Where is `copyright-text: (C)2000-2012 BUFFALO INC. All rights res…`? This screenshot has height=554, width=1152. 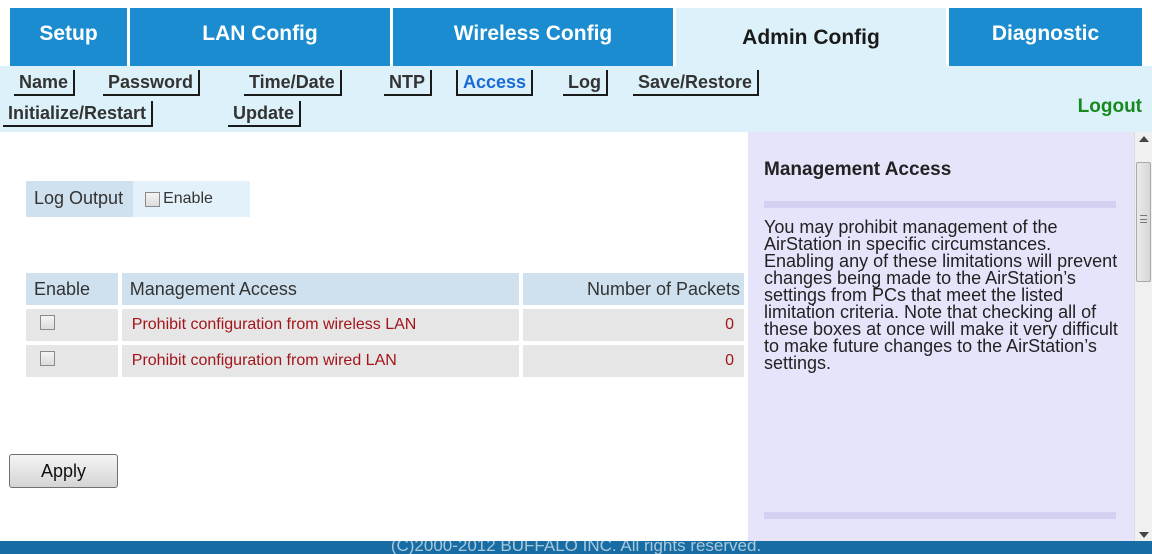 copyright-text: (C)2000-2012 BUFFALO INC. All rights res… is located at coordinates (576, 547).